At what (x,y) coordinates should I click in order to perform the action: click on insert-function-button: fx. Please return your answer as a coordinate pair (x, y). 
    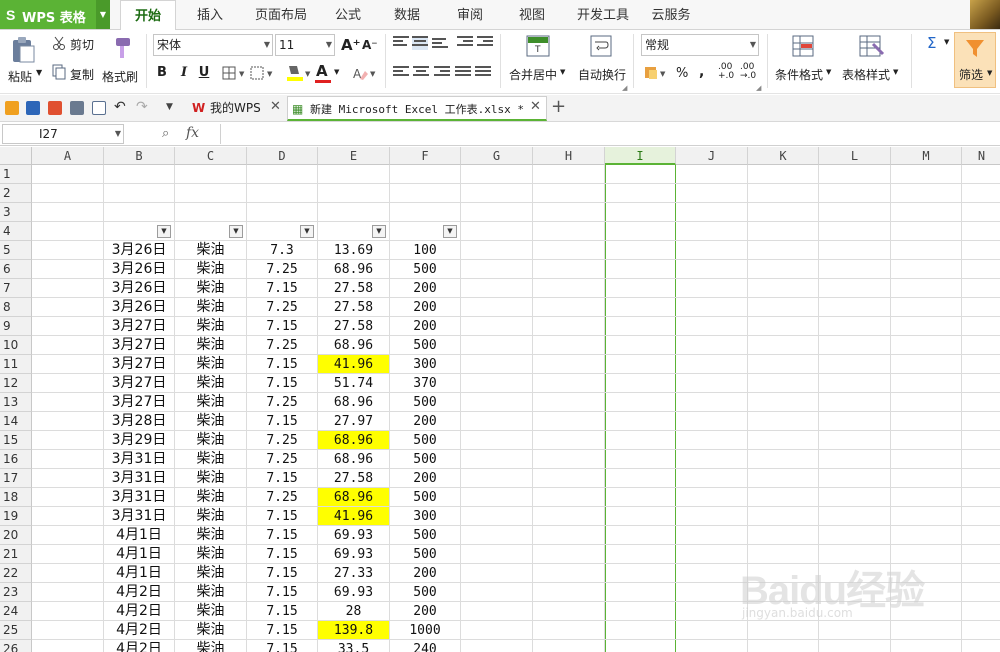
    Looking at the image, I should click on (192, 133).